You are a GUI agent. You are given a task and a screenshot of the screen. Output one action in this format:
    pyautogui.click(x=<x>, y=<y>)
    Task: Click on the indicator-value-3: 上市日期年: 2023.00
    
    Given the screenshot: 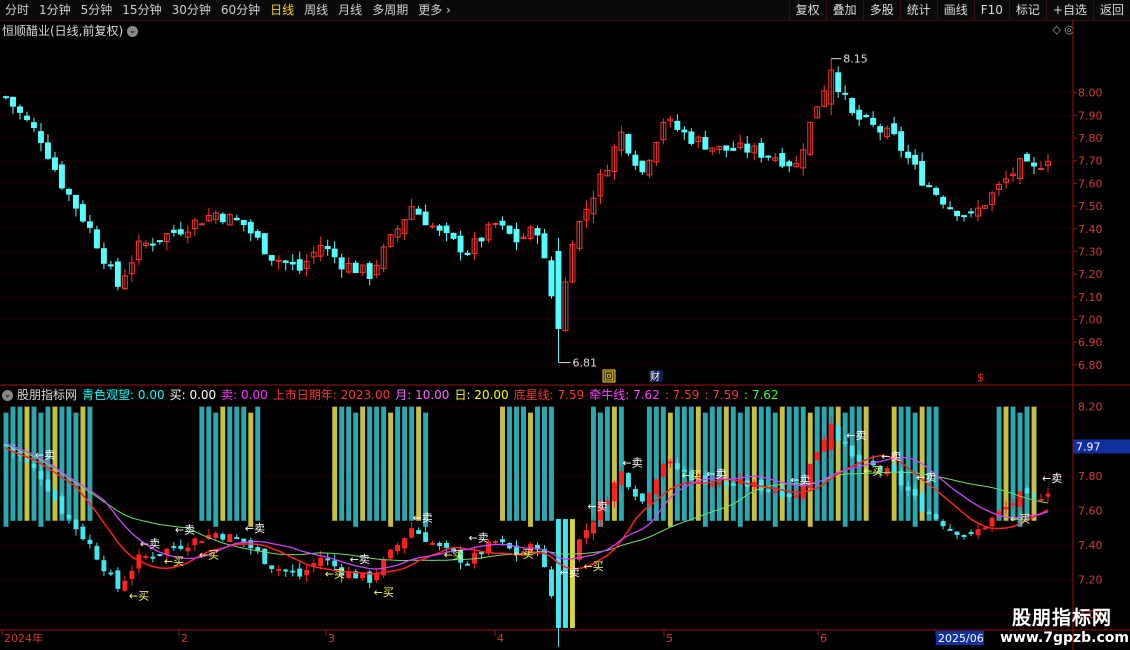 What is the action you would take?
    pyautogui.click(x=331, y=395)
    